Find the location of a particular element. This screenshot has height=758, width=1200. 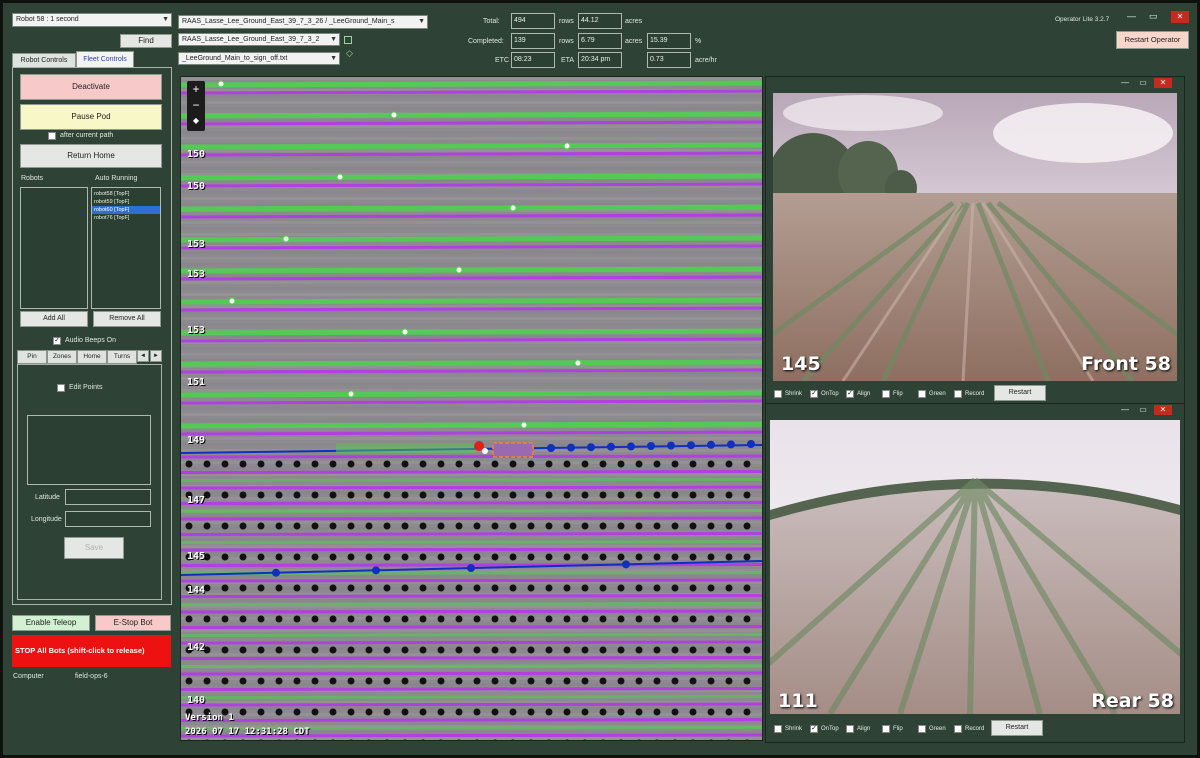

tab-zones: Zones is located at coordinates (62, 357).